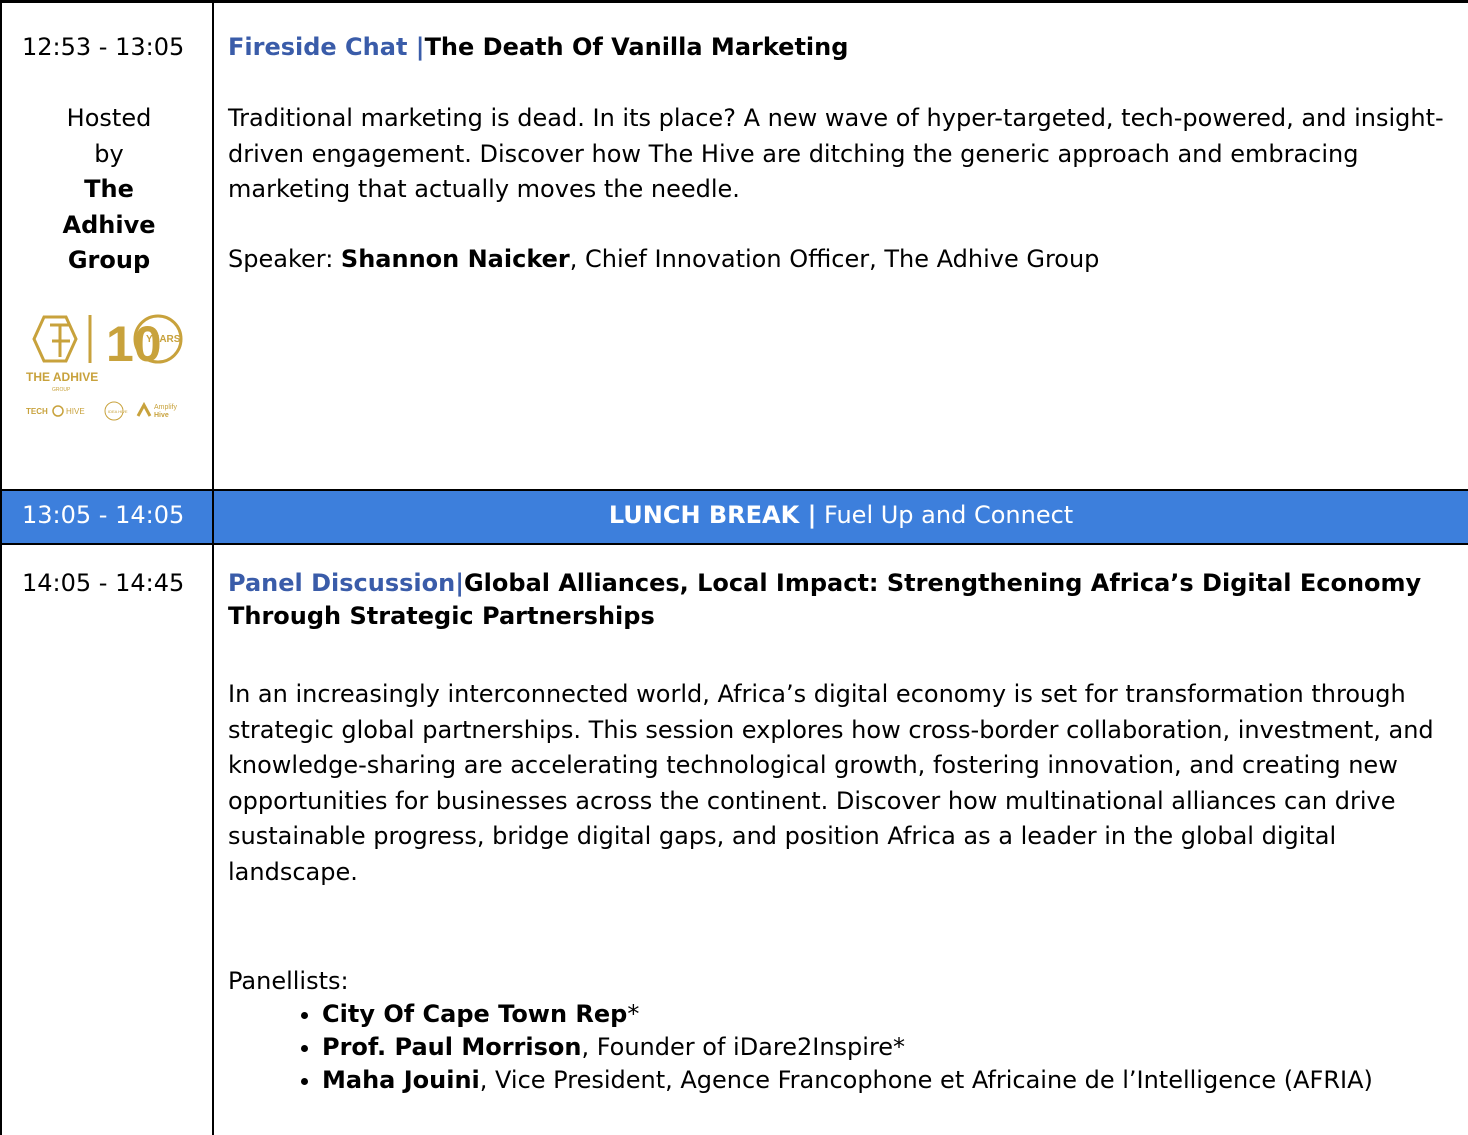  Describe the element at coordinates (62, 377) in the screenshot. I see `svg-text: THE ADHIVE` at that location.